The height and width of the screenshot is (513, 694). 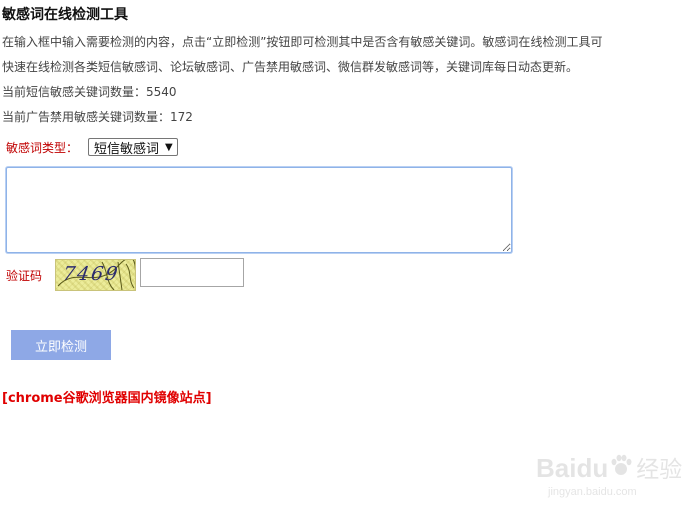 I want to click on captcha-label: 验证码, so click(x=24, y=276).